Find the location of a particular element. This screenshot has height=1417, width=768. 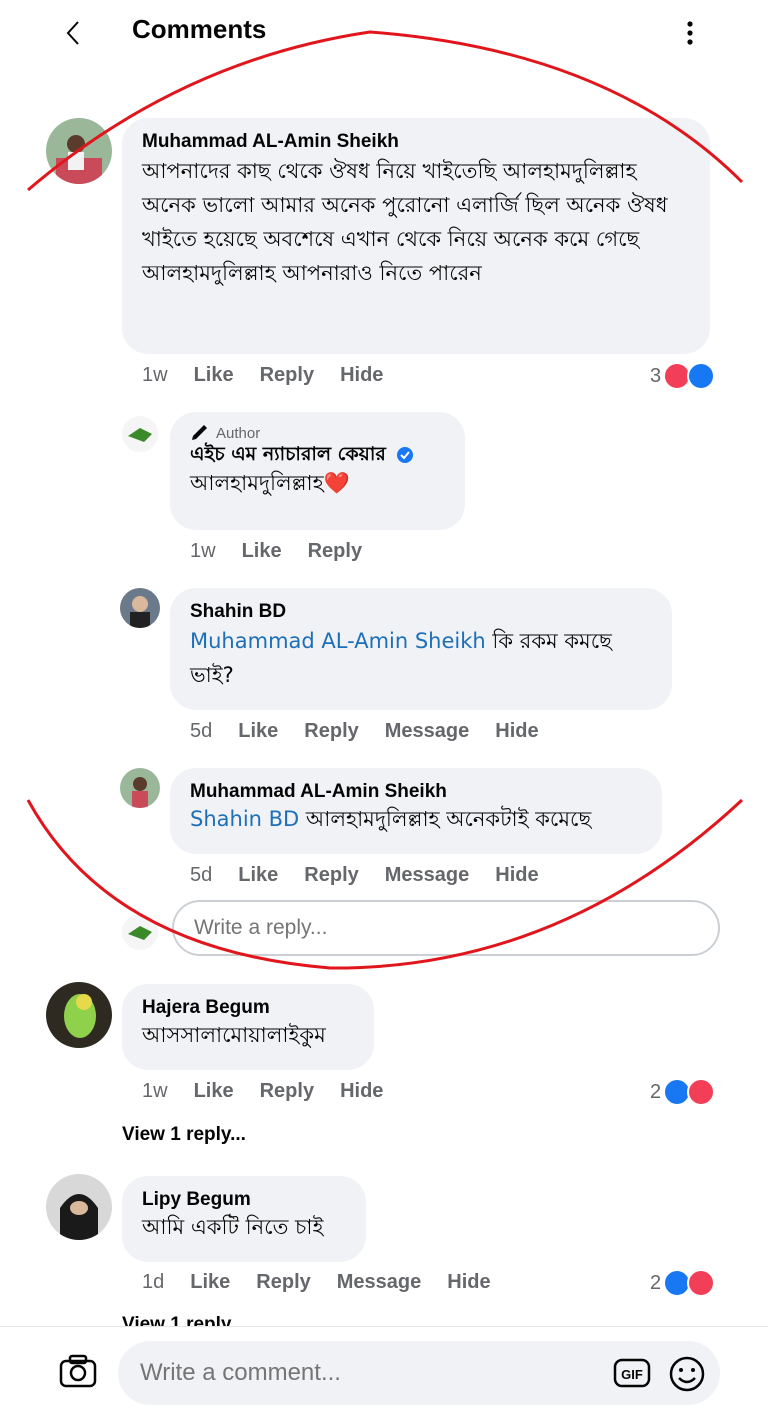

camera-icon is located at coordinates (78, 1371).